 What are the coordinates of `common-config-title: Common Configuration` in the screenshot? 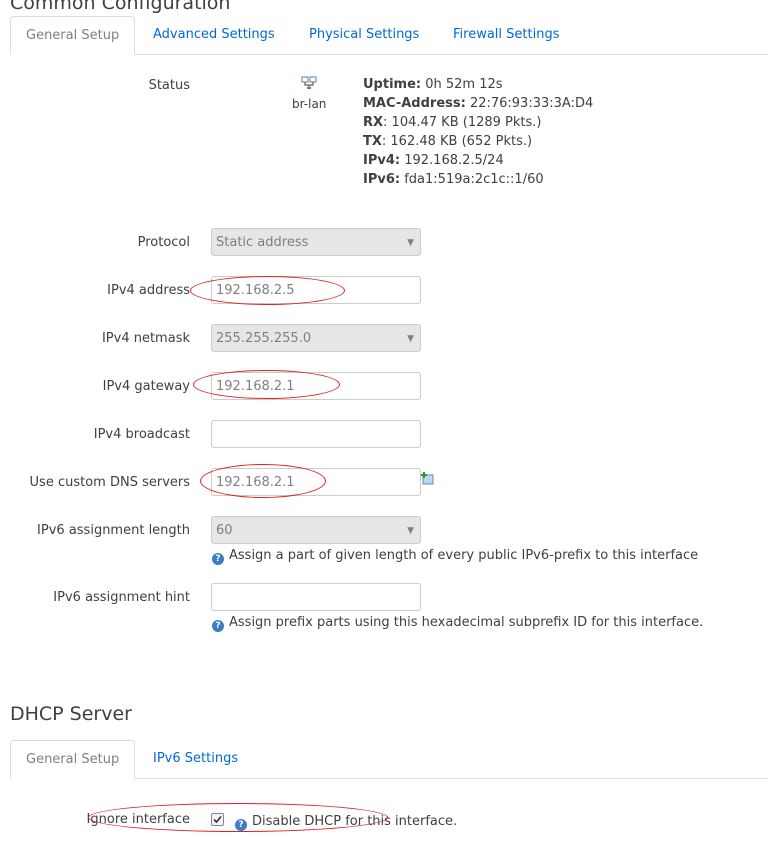 It's located at (120, 7).